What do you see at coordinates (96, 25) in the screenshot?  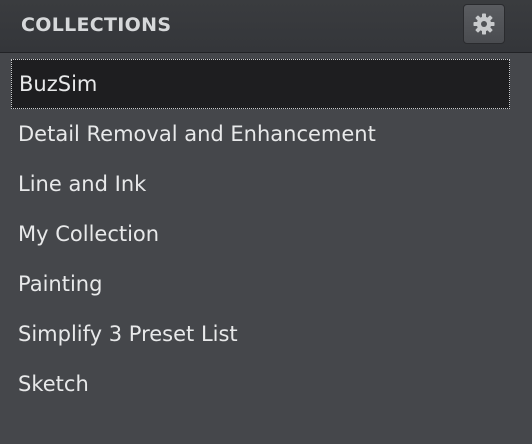 I see `collections-title: COLLECTIONS` at bounding box center [96, 25].